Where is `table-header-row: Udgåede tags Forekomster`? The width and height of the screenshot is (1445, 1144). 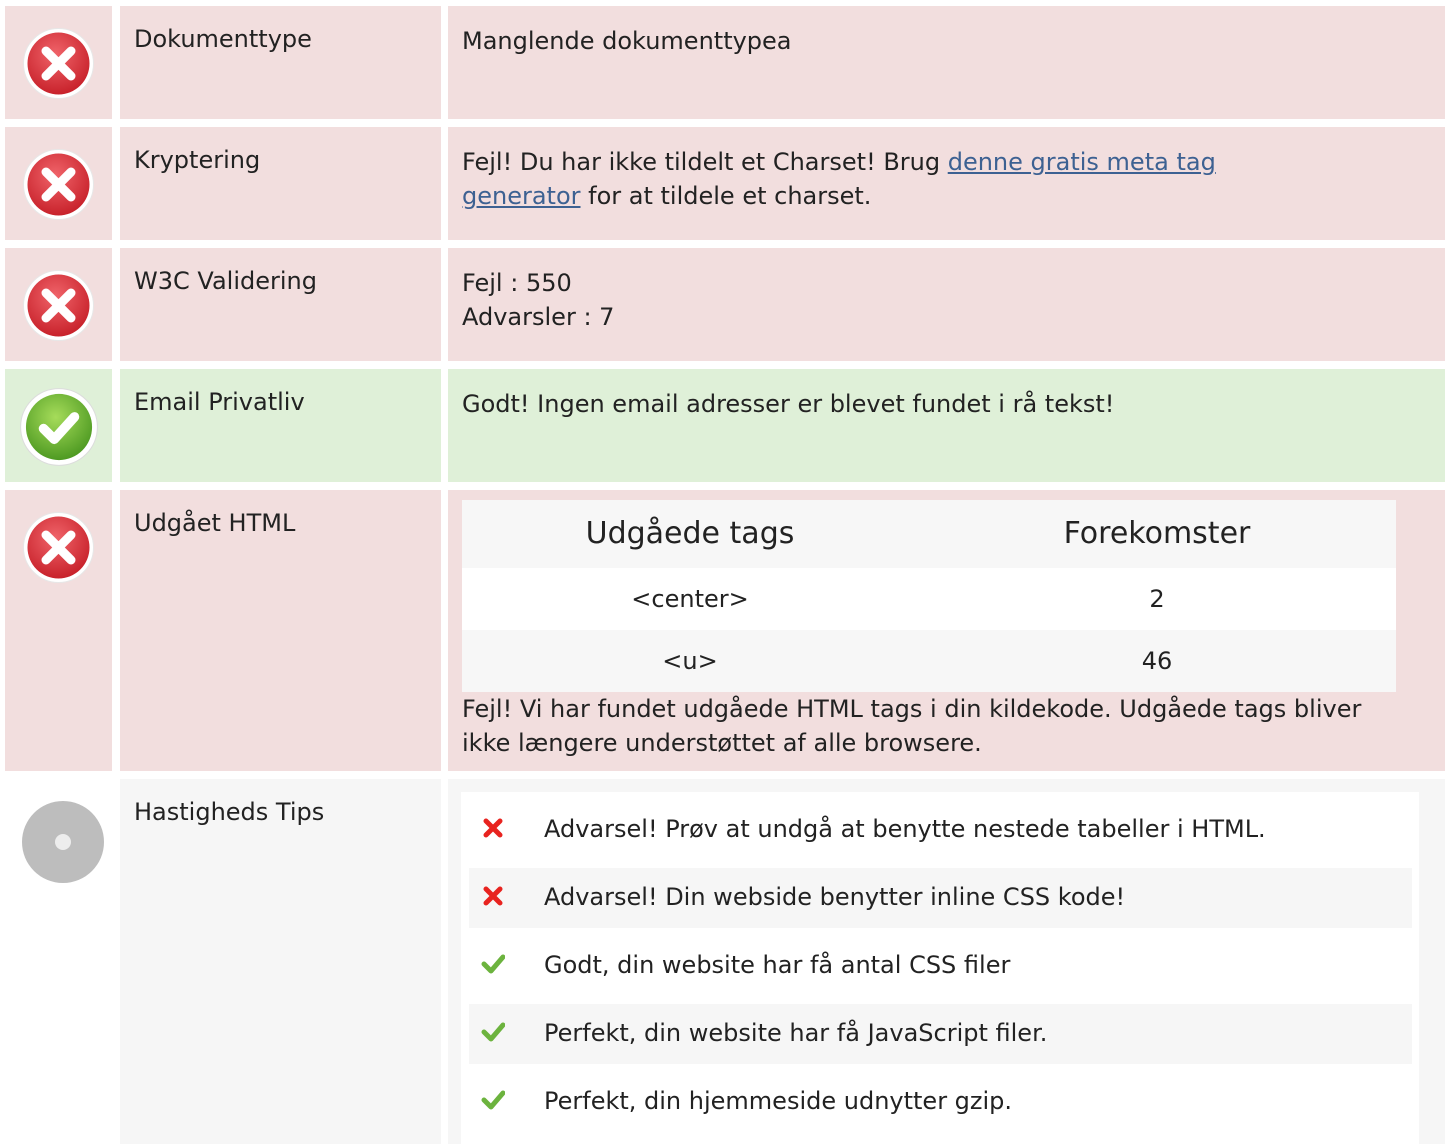
table-header-row: Udgåede tags Forekomster is located at coordinates (929, 534).